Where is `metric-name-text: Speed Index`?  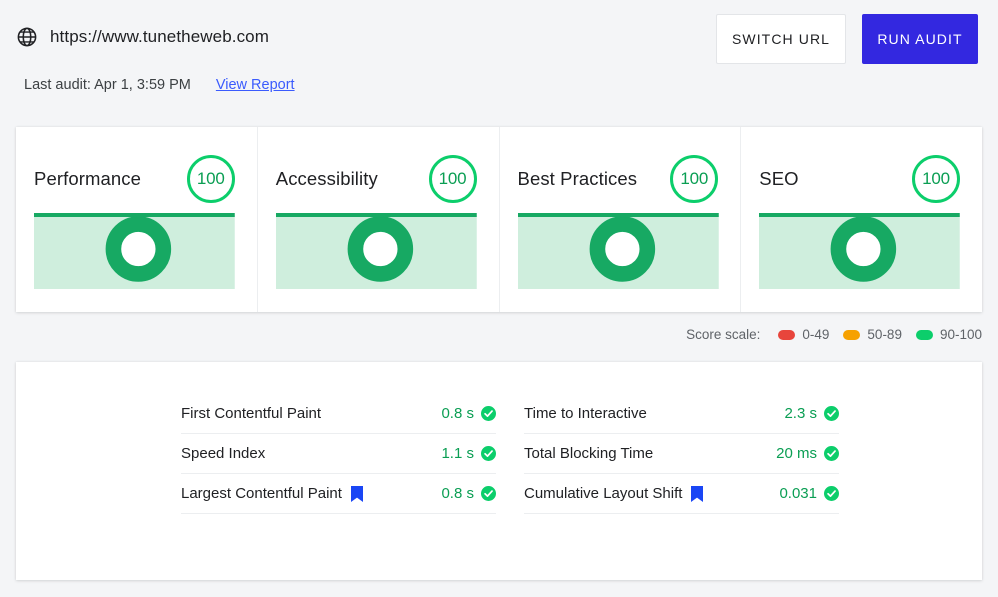 metric-name-text: Speed Index is located at coordinates (223, 453).